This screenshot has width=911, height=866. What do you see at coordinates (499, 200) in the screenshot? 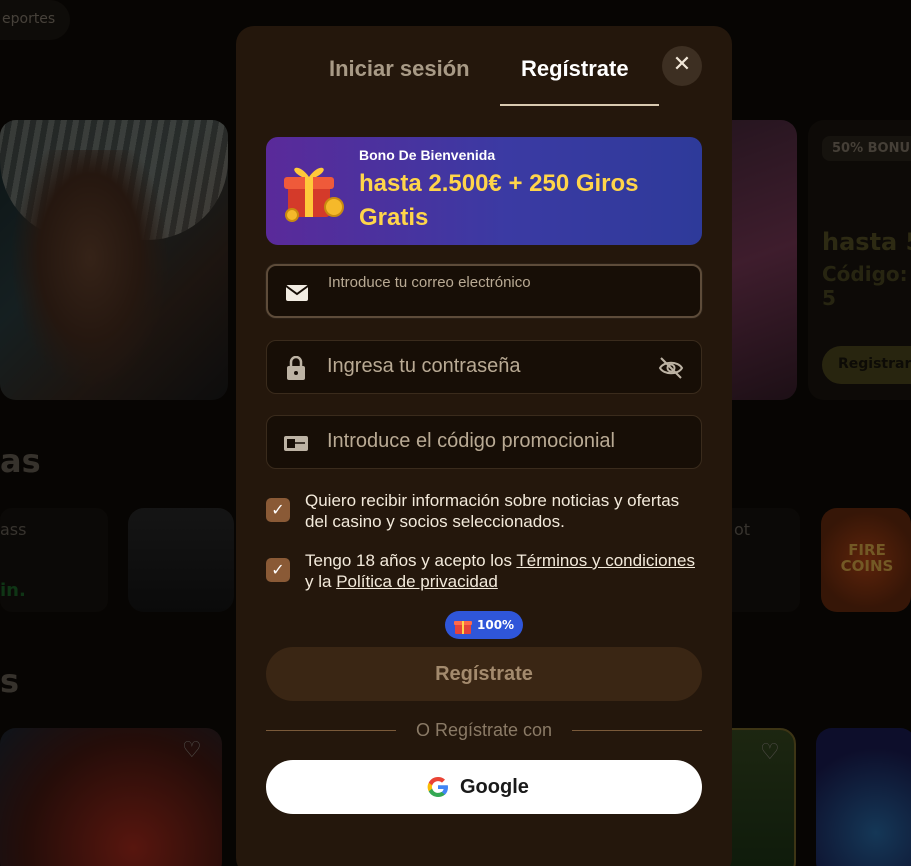
I see `bonus-headline: hasta 2.500€ + 250 Giros Gratis` at bounding box center [499, 200].